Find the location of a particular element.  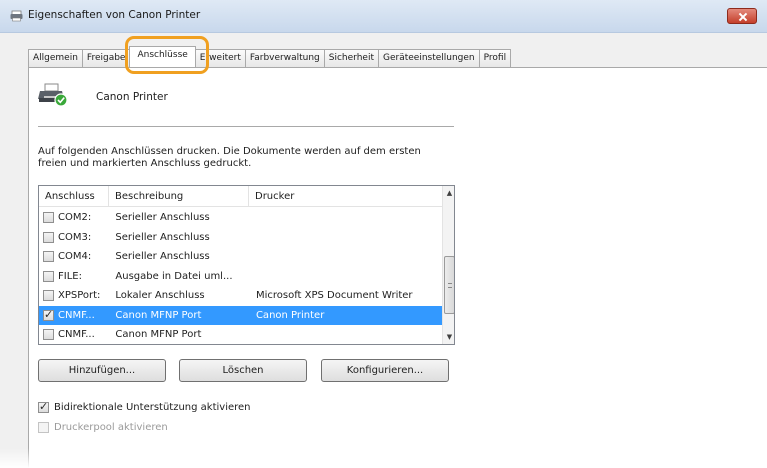

port-row: COM2: Serieller Anschluss is located at coordinates (240, 218).